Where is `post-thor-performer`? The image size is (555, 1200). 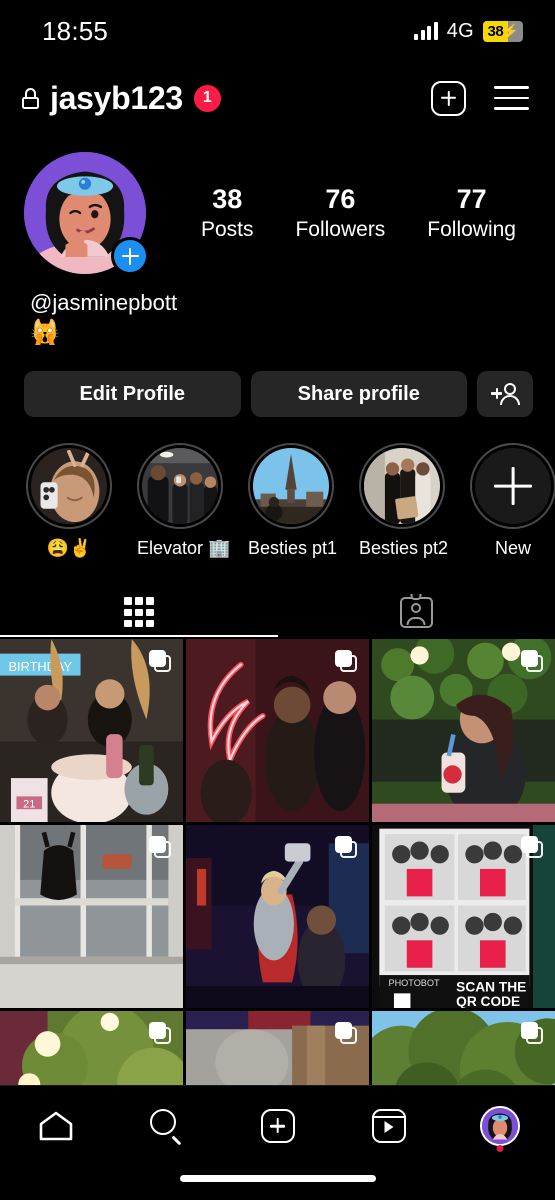
post-thor-performer is located at coordinates (277, 917).